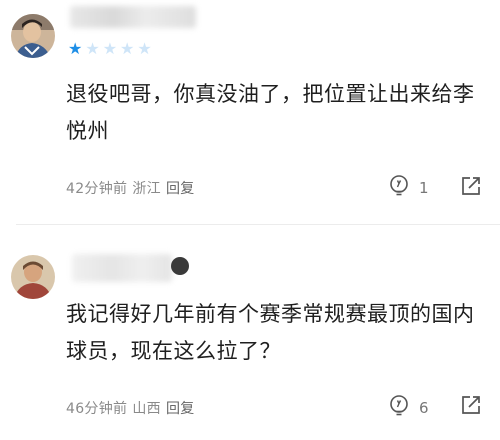 The width and height of the screenshot is (500, 440). Describe the element at coordinates (146, 189) in the screenshot. I see `comment-location: 浙江` at that location.